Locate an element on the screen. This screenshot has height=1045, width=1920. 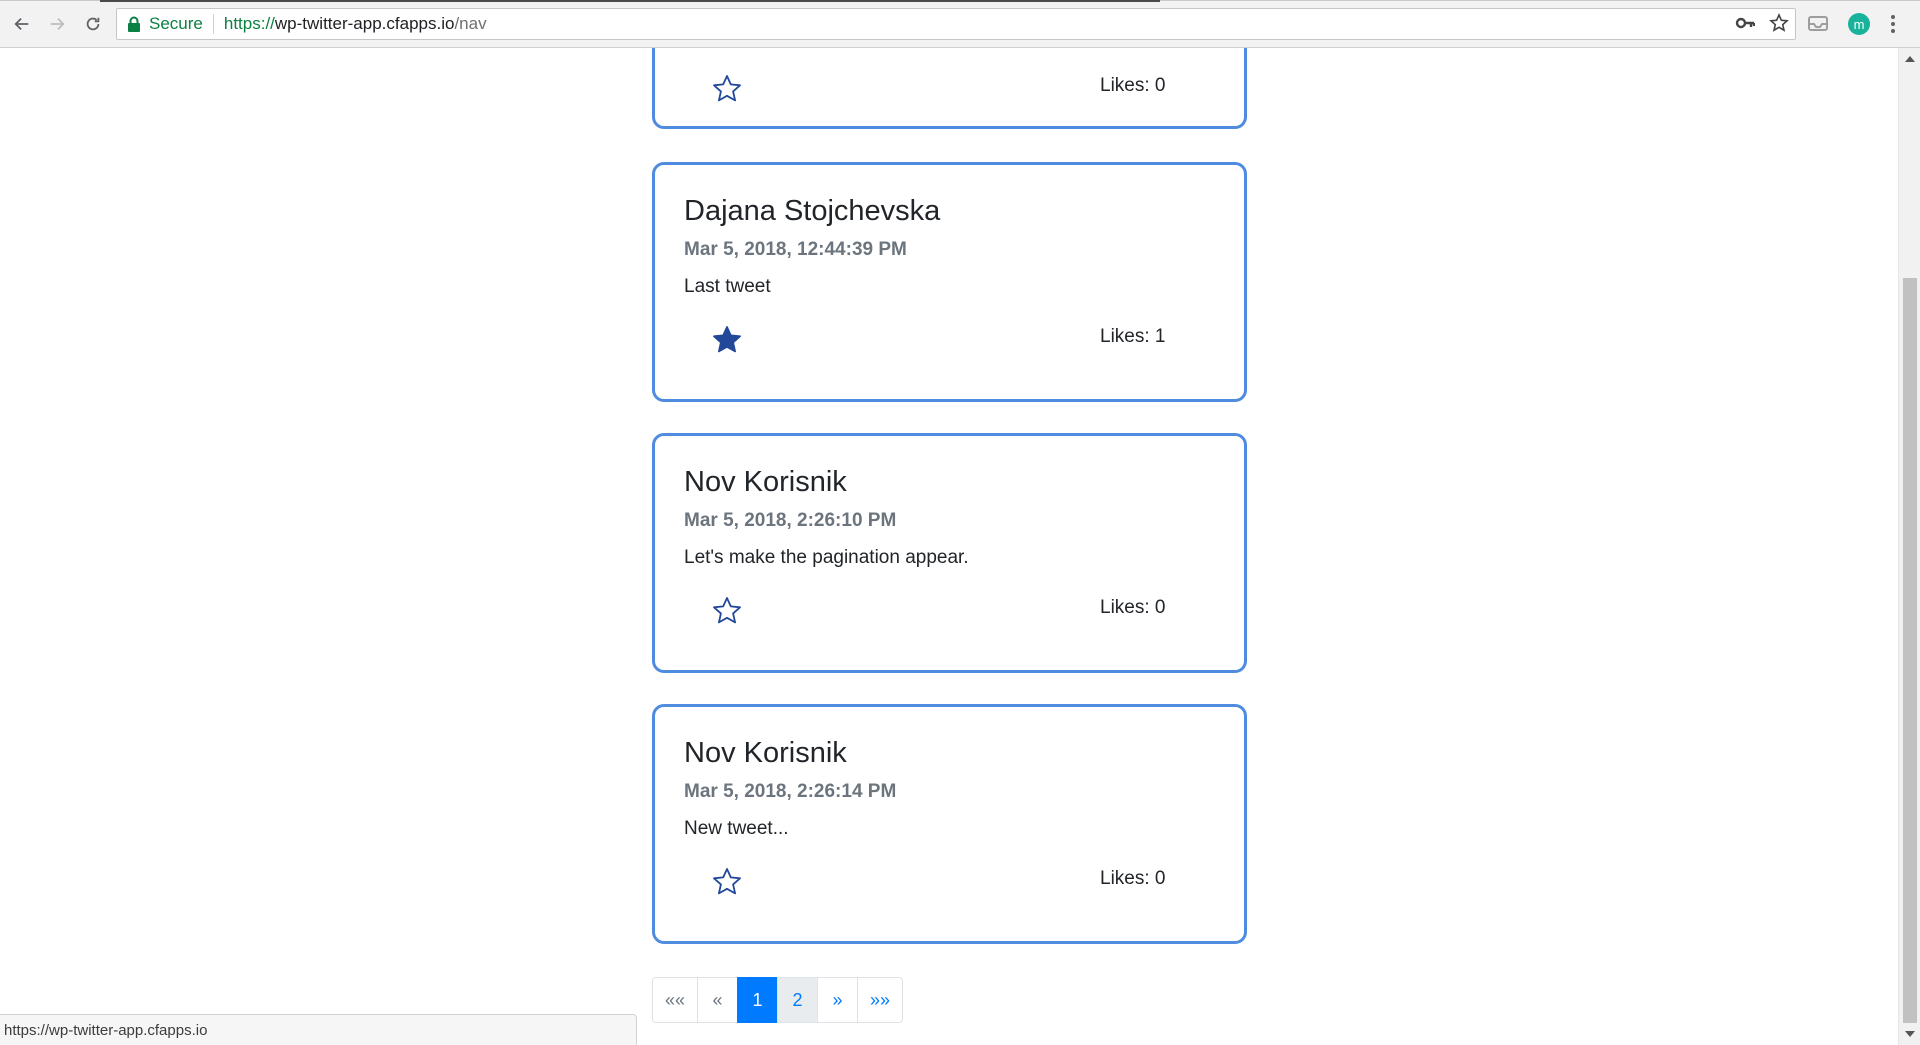
pagination-page-1: 1 is located at coordinates (758, 1000).